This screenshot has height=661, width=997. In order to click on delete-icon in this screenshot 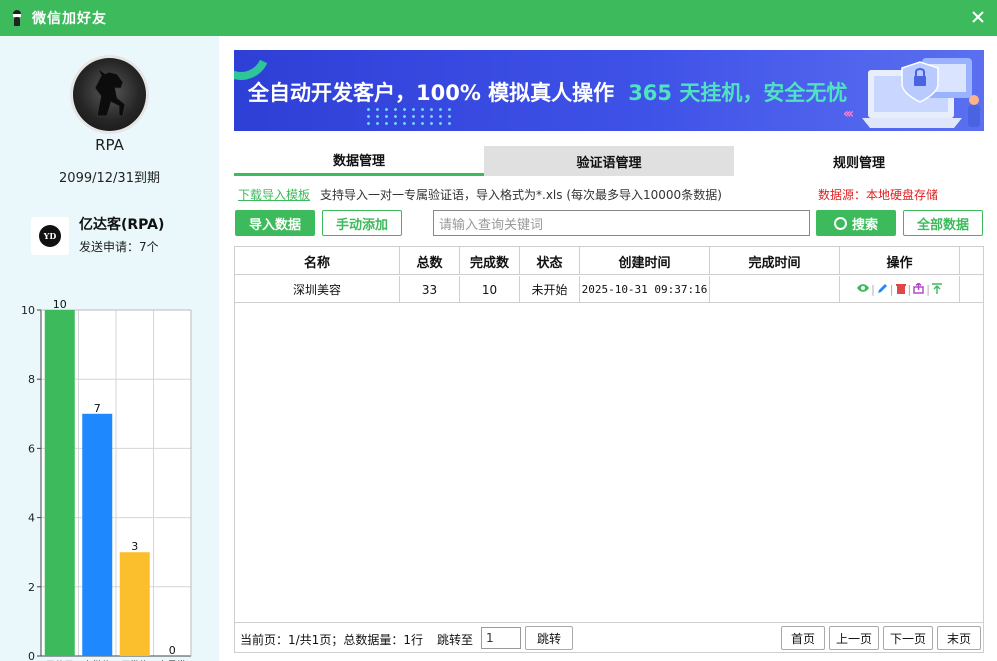, I will do `click(900, 290)`.